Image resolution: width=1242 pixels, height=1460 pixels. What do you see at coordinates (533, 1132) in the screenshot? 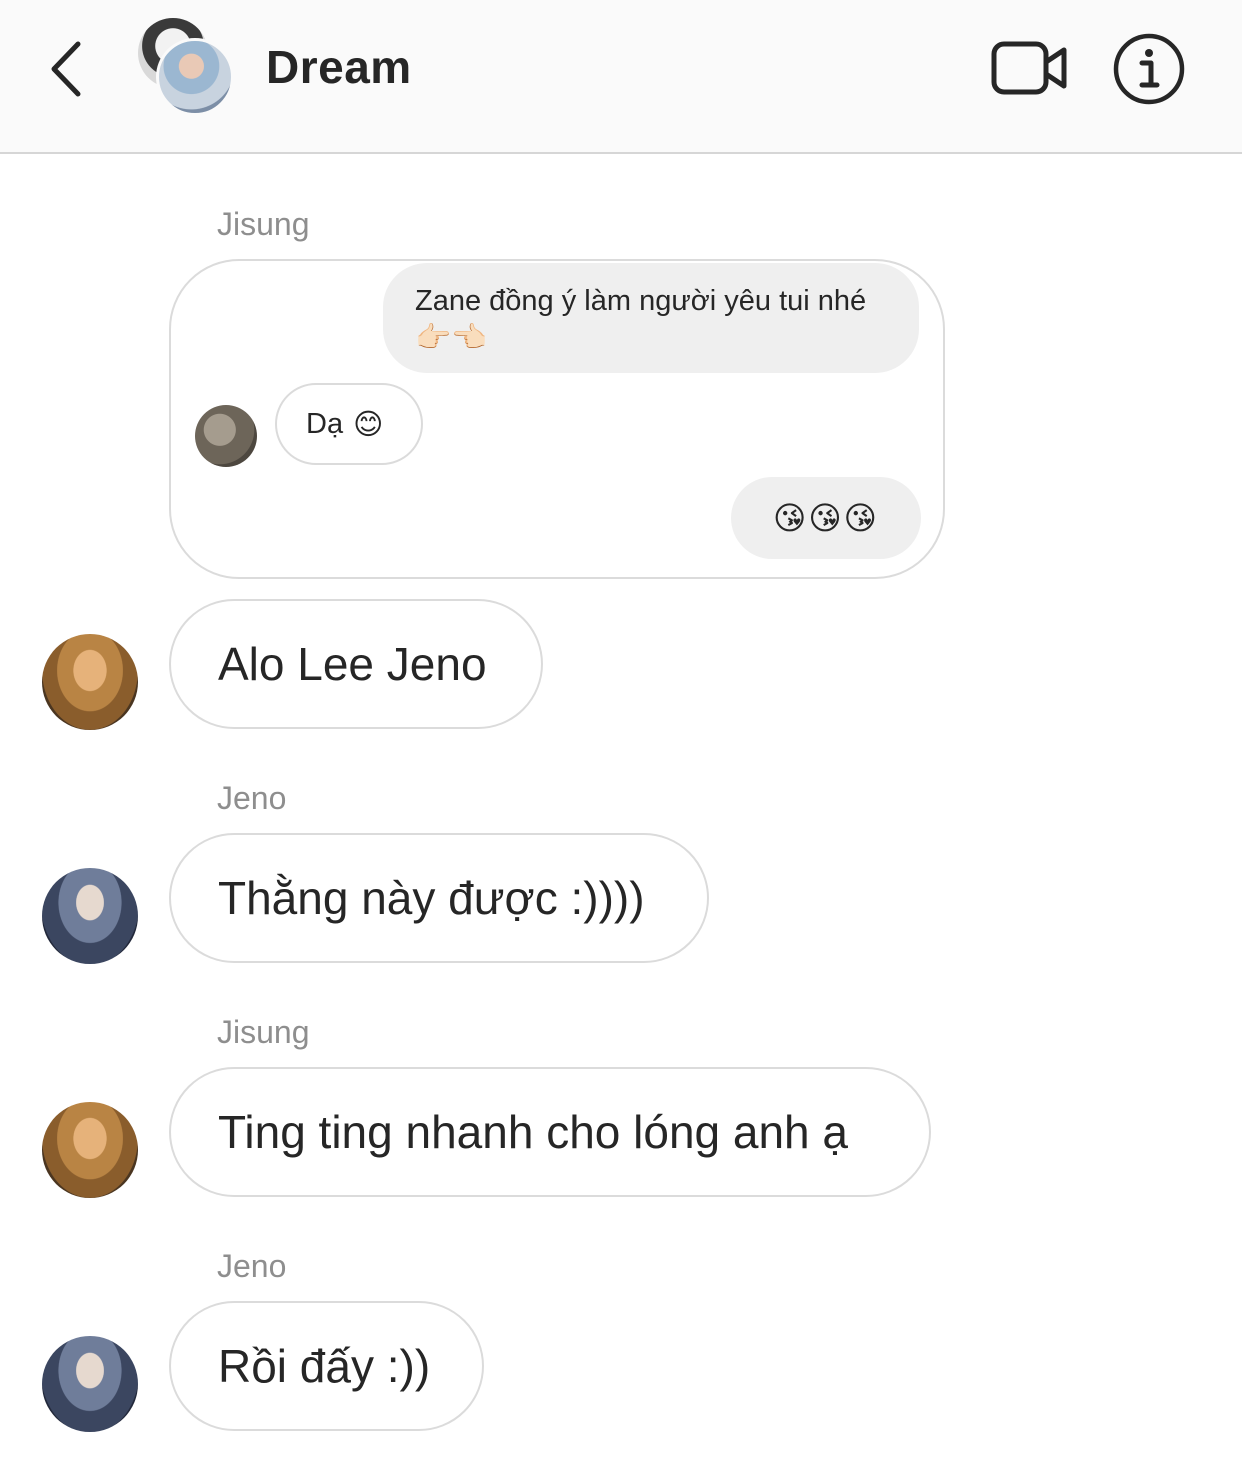
I see `message-text: Ting ting nhanh cho lóng anh ạ` at bounding box center [533, 1132].